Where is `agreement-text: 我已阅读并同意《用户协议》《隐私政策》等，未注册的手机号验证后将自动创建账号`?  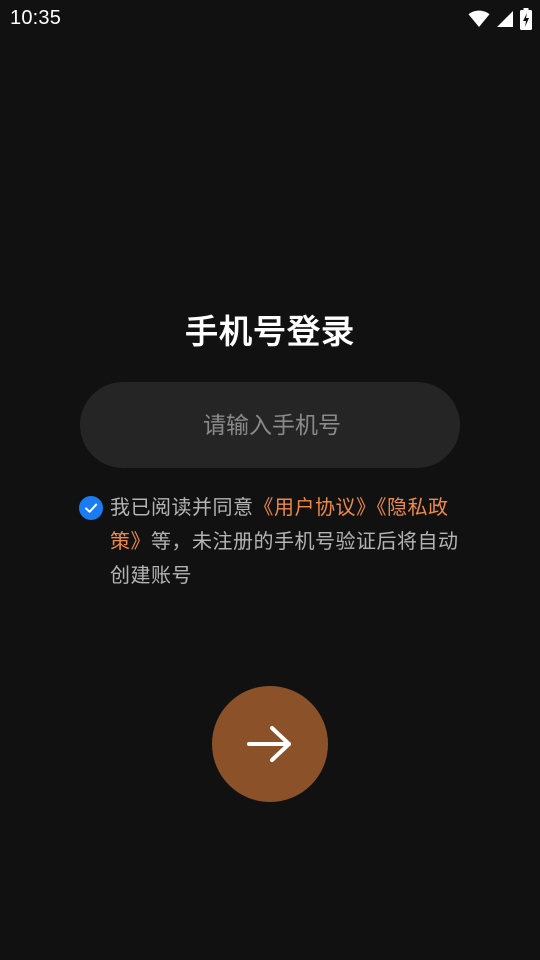
agreement-text: 我已阅读并同意《用户协议》《隐私政策》等，未注册的手机号验证后将自动创建账号 is located at coordinates (284, 541).